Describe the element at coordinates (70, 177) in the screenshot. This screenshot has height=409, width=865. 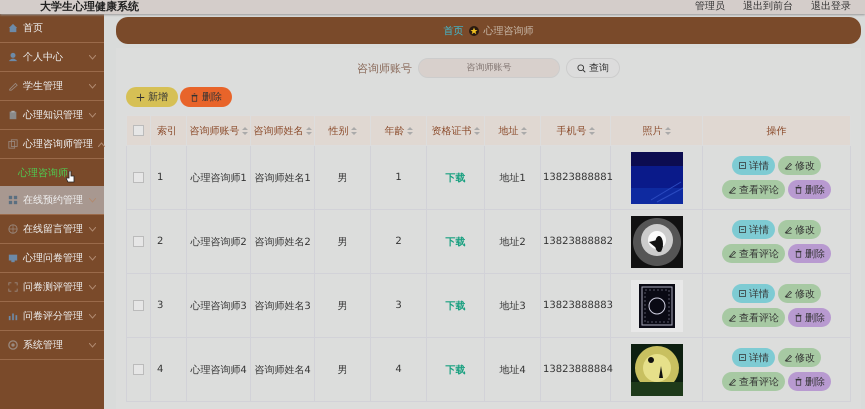
I see `hand-cursor-icon` at that location.